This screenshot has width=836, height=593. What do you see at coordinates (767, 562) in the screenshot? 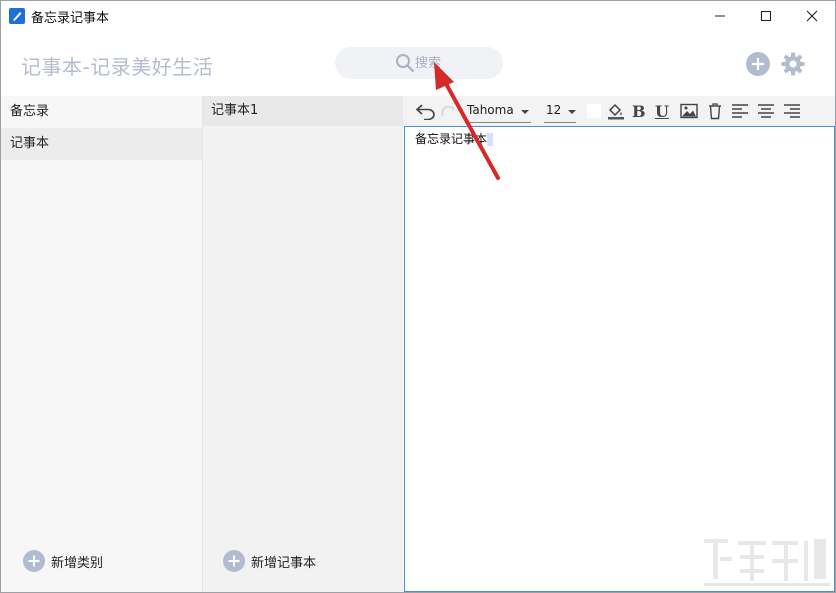
I see `site-watermark-logo-icon` at bounding box center [767, 562].